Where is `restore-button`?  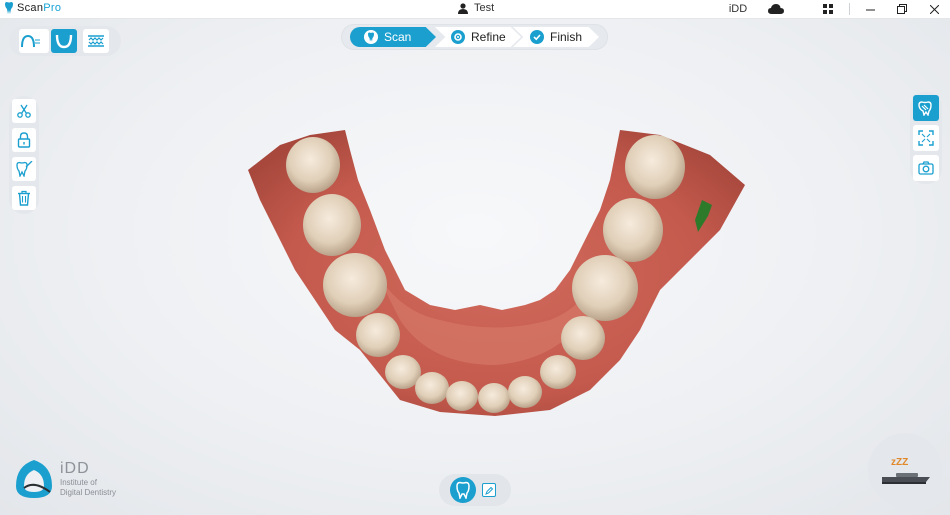 restore-button is located at coordinates (902, 9).